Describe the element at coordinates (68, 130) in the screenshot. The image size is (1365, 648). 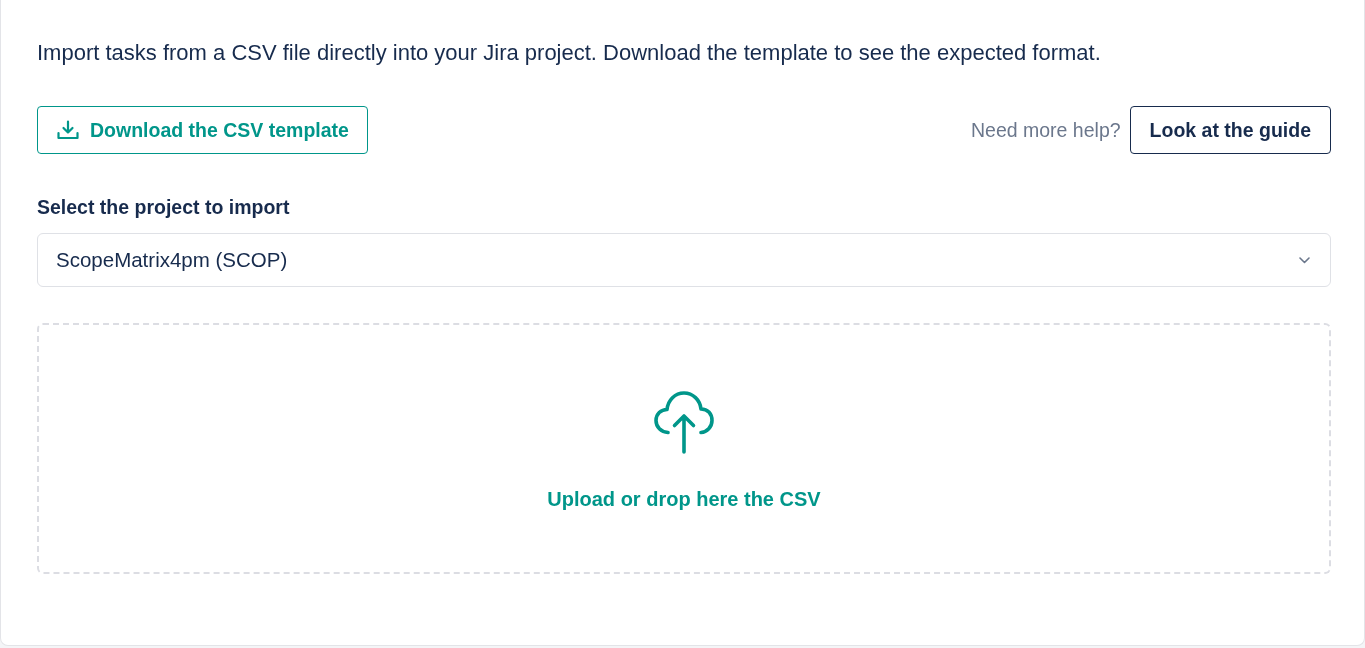
I see `download-icon` at that location.